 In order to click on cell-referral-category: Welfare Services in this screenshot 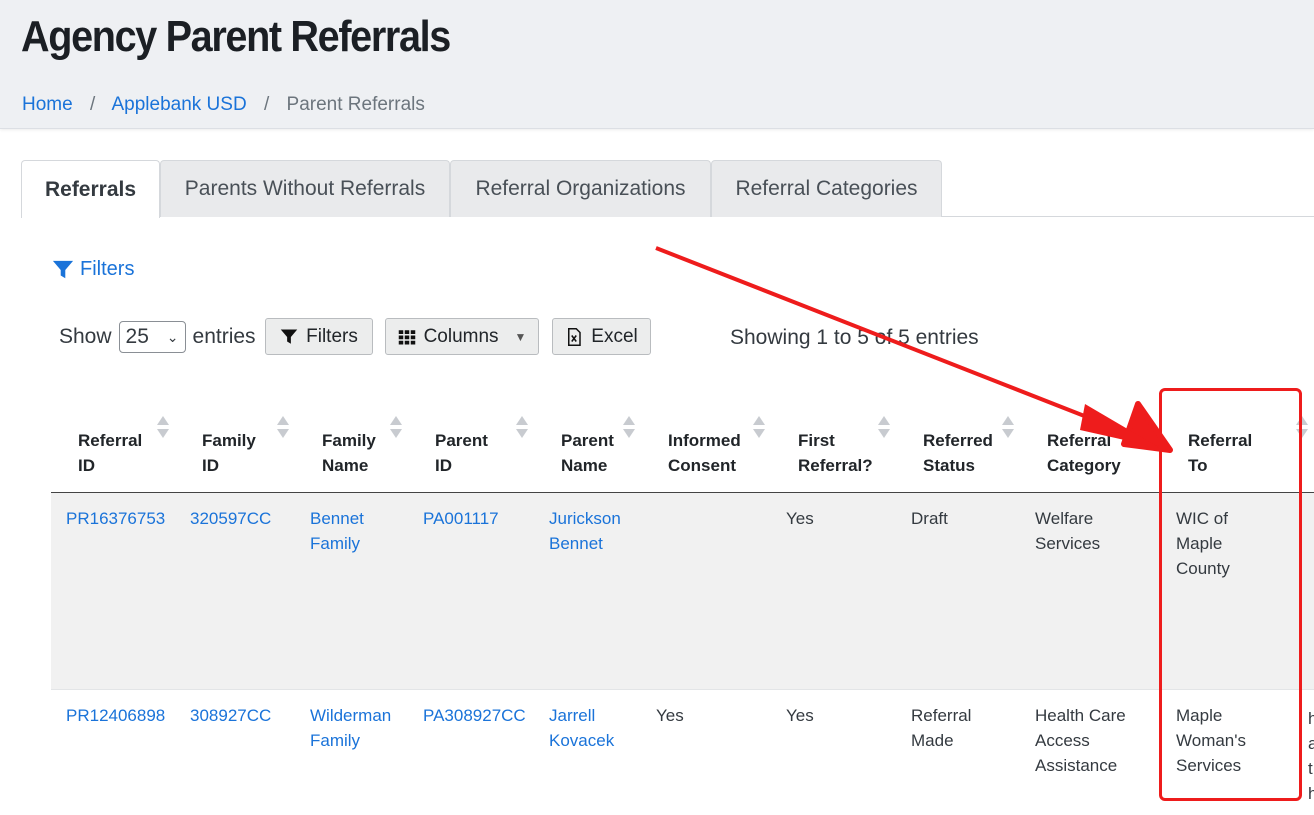, I will do `click(1090, 591)`.